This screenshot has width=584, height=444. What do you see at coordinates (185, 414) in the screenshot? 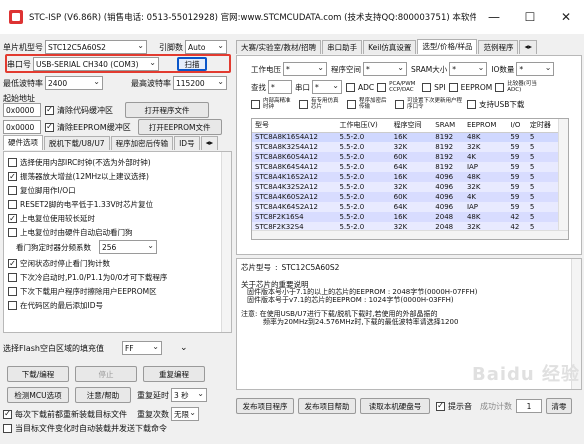
I see `repeat-count-select: 无限 ⌄` at bounding box center [185, 414].